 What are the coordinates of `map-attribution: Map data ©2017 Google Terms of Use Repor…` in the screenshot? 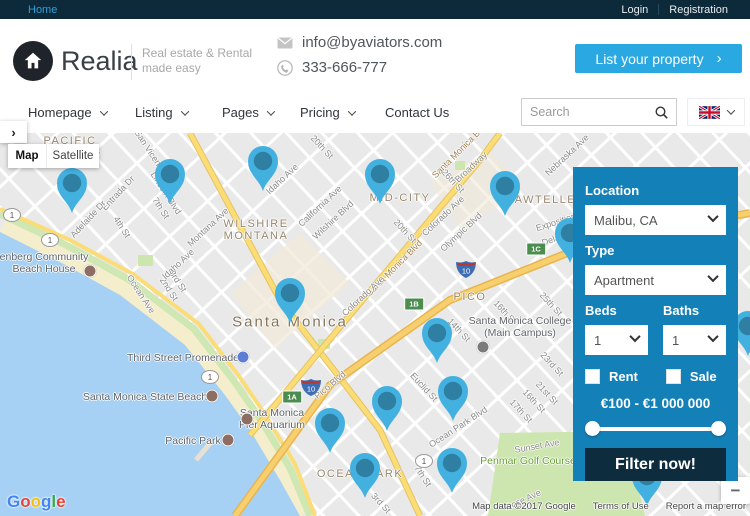 It's located at (609, 506).